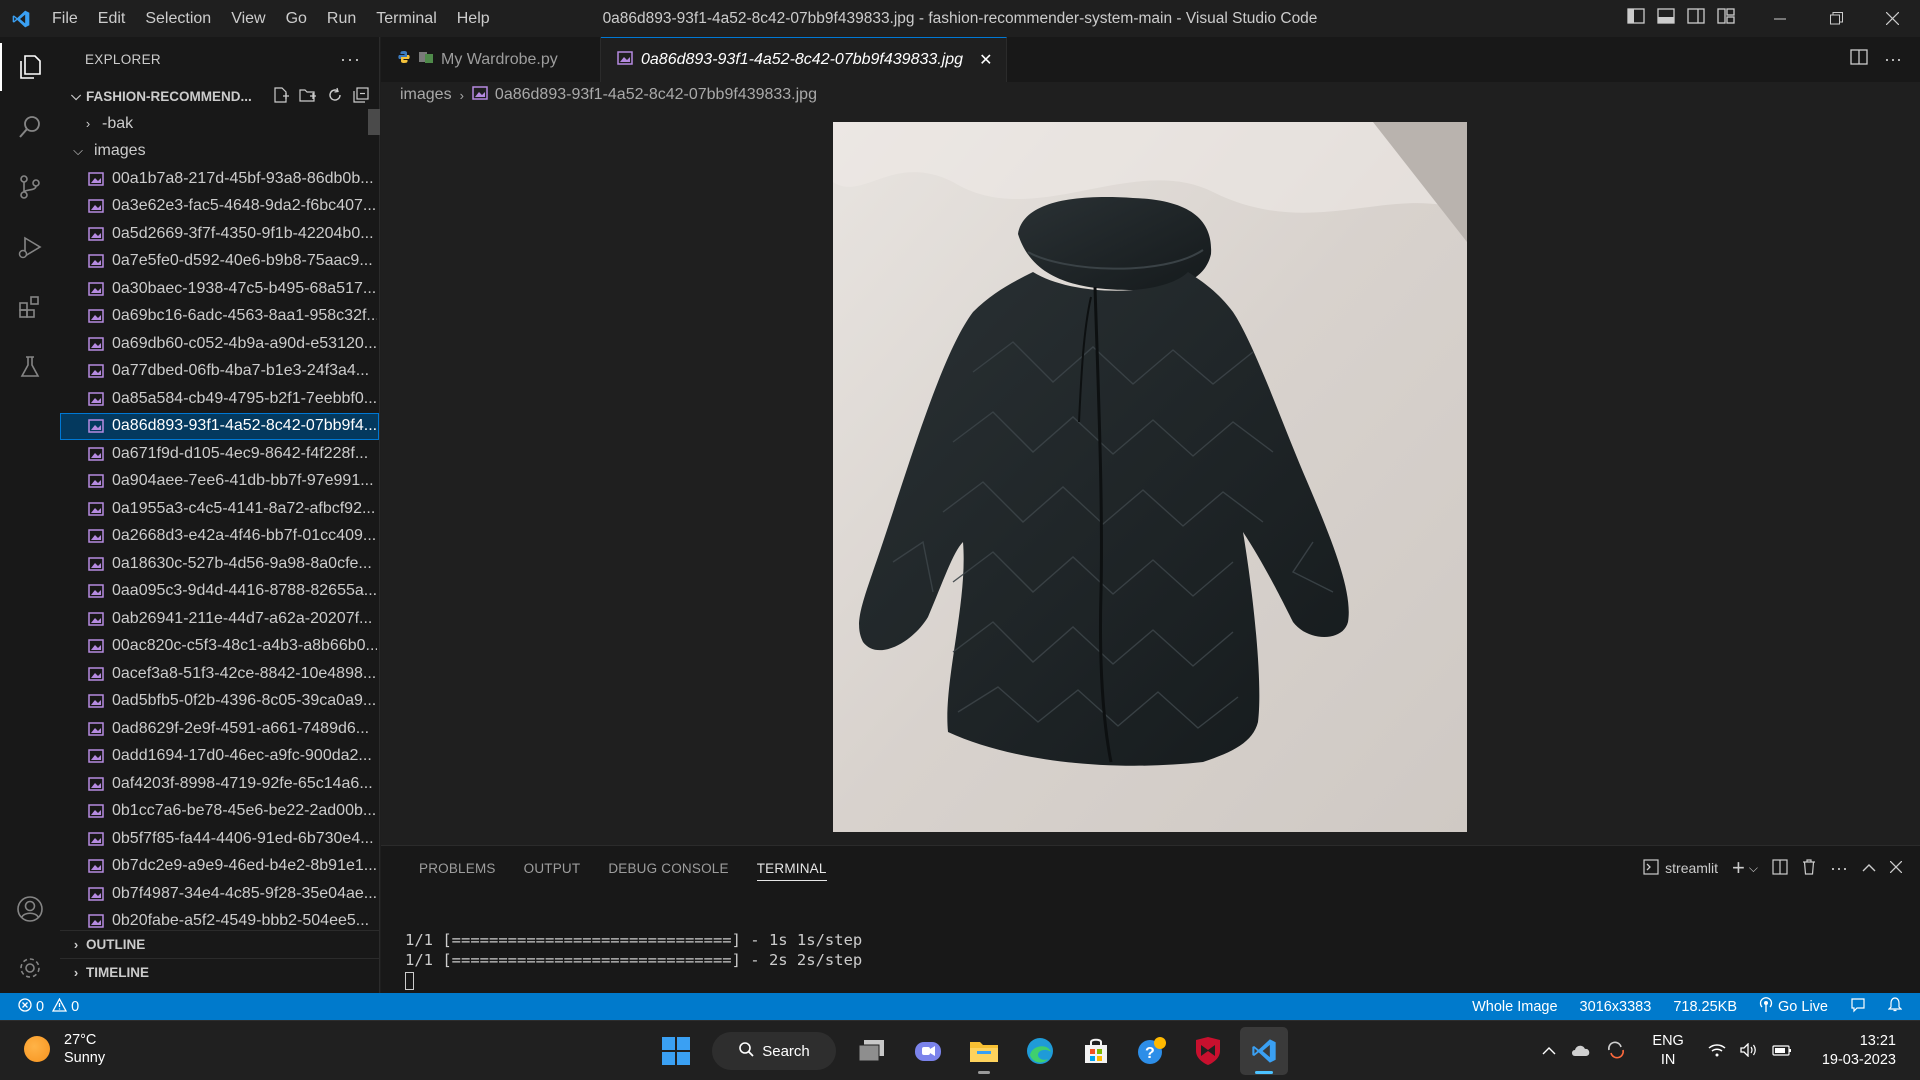  I want to click on go-live-button: Go Live, so click(1793, 1006).